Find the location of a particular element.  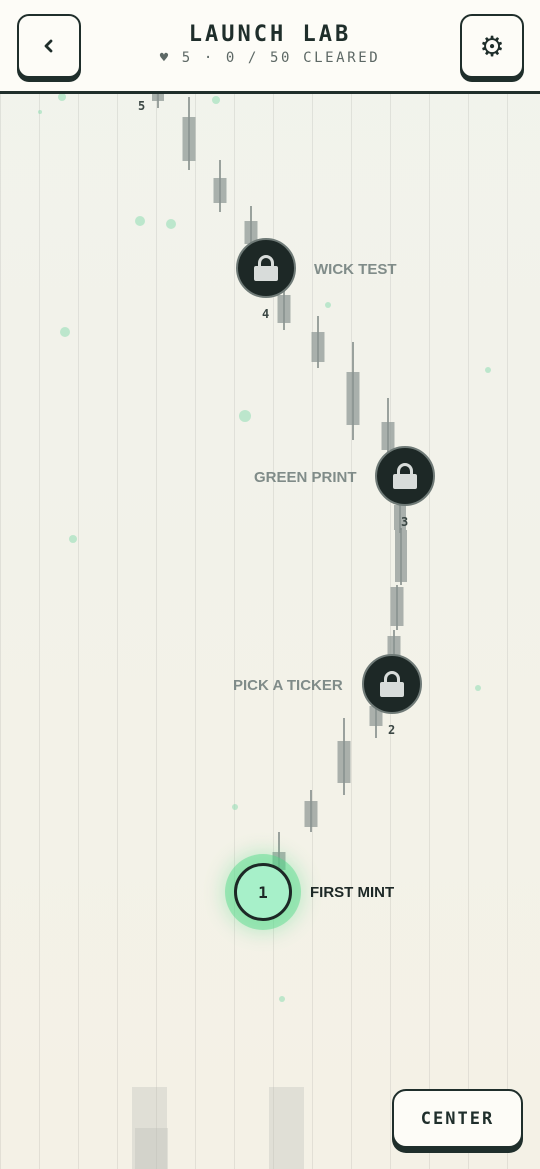

level-3-label: GREEN PRINT is located at coordinates (305, 477).